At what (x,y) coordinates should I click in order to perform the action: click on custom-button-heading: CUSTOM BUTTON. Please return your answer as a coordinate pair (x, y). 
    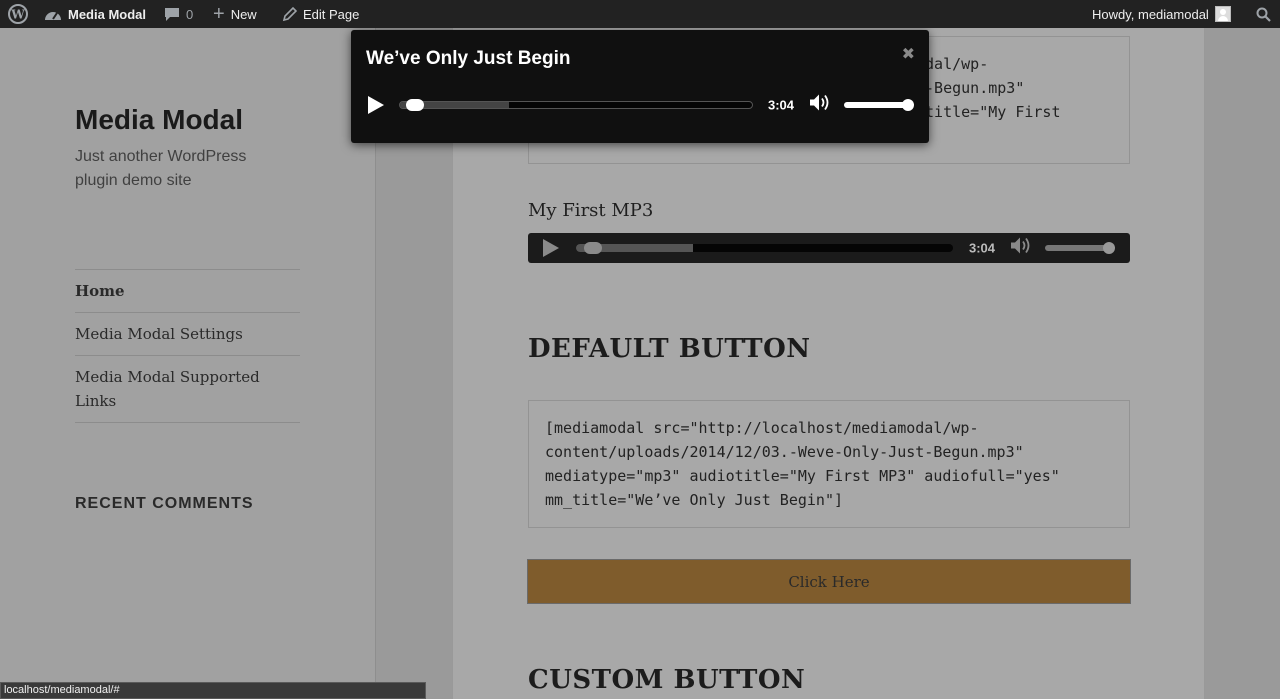
    Looking at the image, I should click on (667, 680).